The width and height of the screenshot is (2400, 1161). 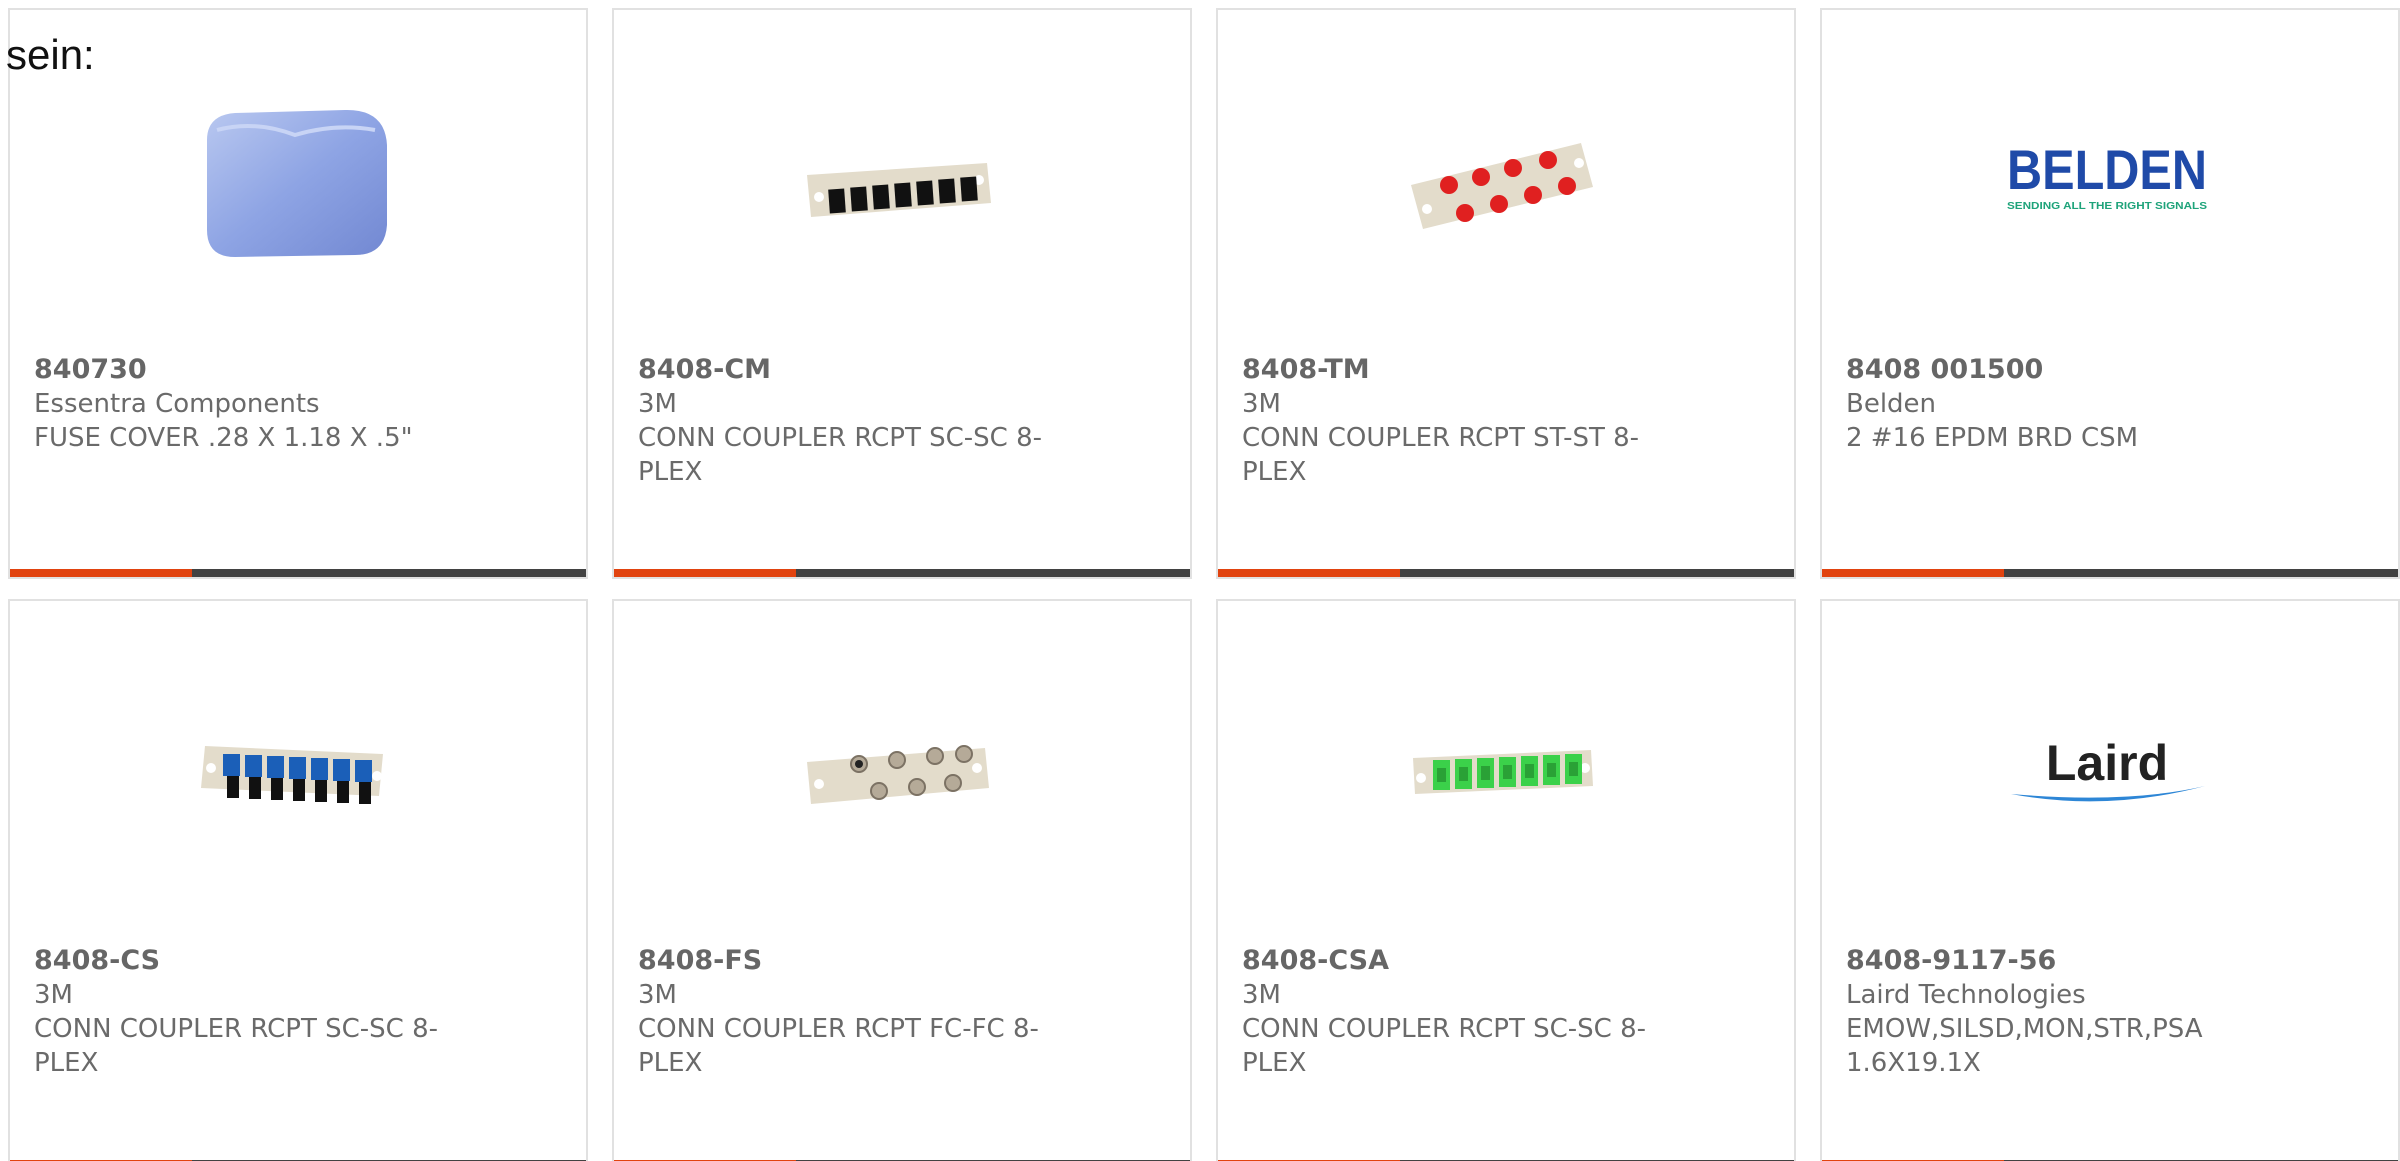 What do you see at coordinates (858, 961) in the screenshot?
I see `part-number: 8408-FS` at bounding box center [858, 961].